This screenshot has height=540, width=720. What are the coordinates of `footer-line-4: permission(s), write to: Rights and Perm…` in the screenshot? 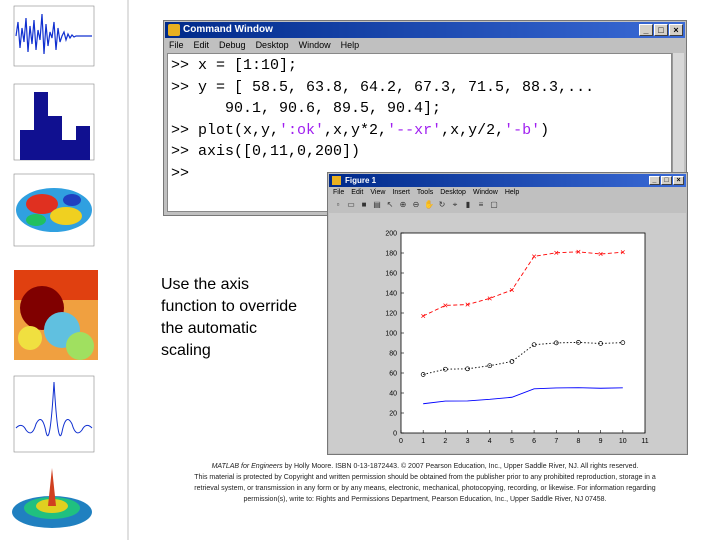 It's located at (425, 499).